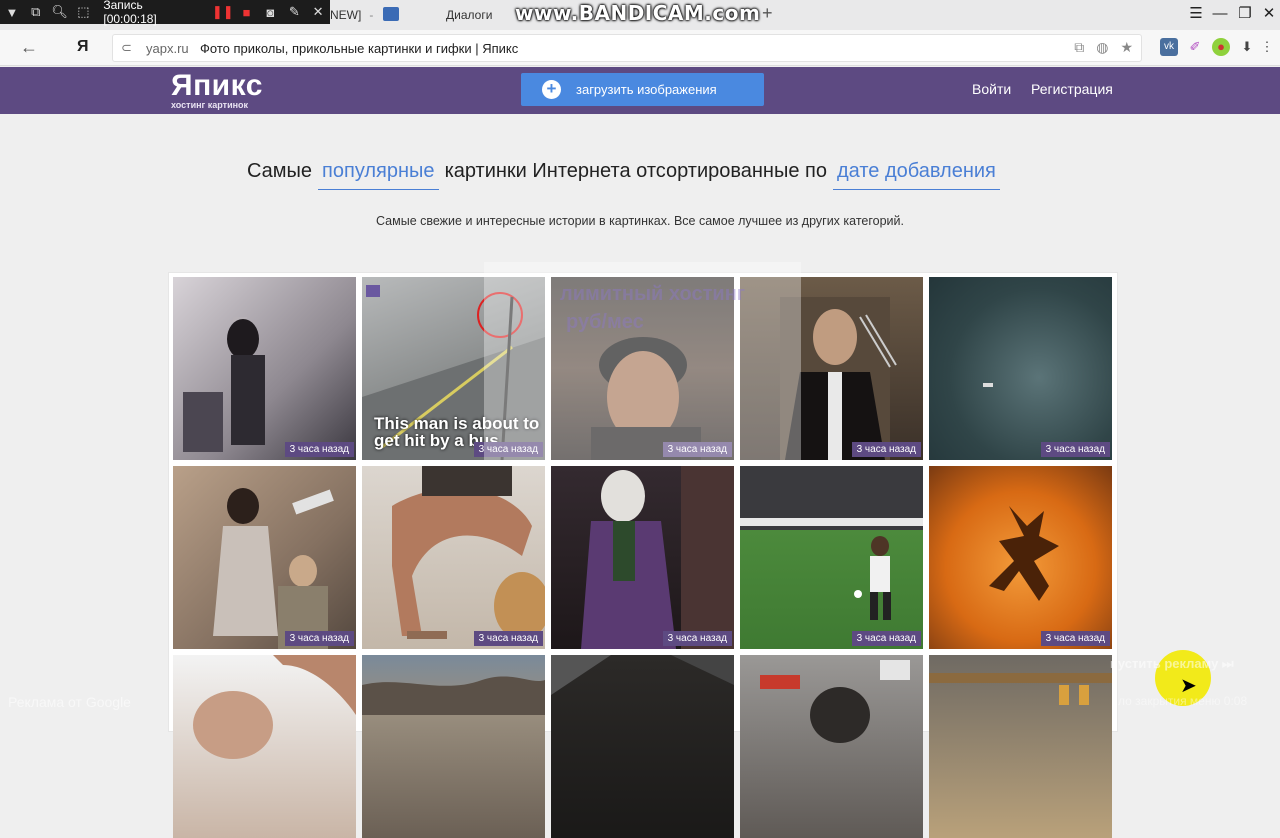 The image size is (1280, 838). What do you see at coordinates (60, 12) in the screenshot?
I see `search-icon: 🔍︎` at bounding box center [60, 12].